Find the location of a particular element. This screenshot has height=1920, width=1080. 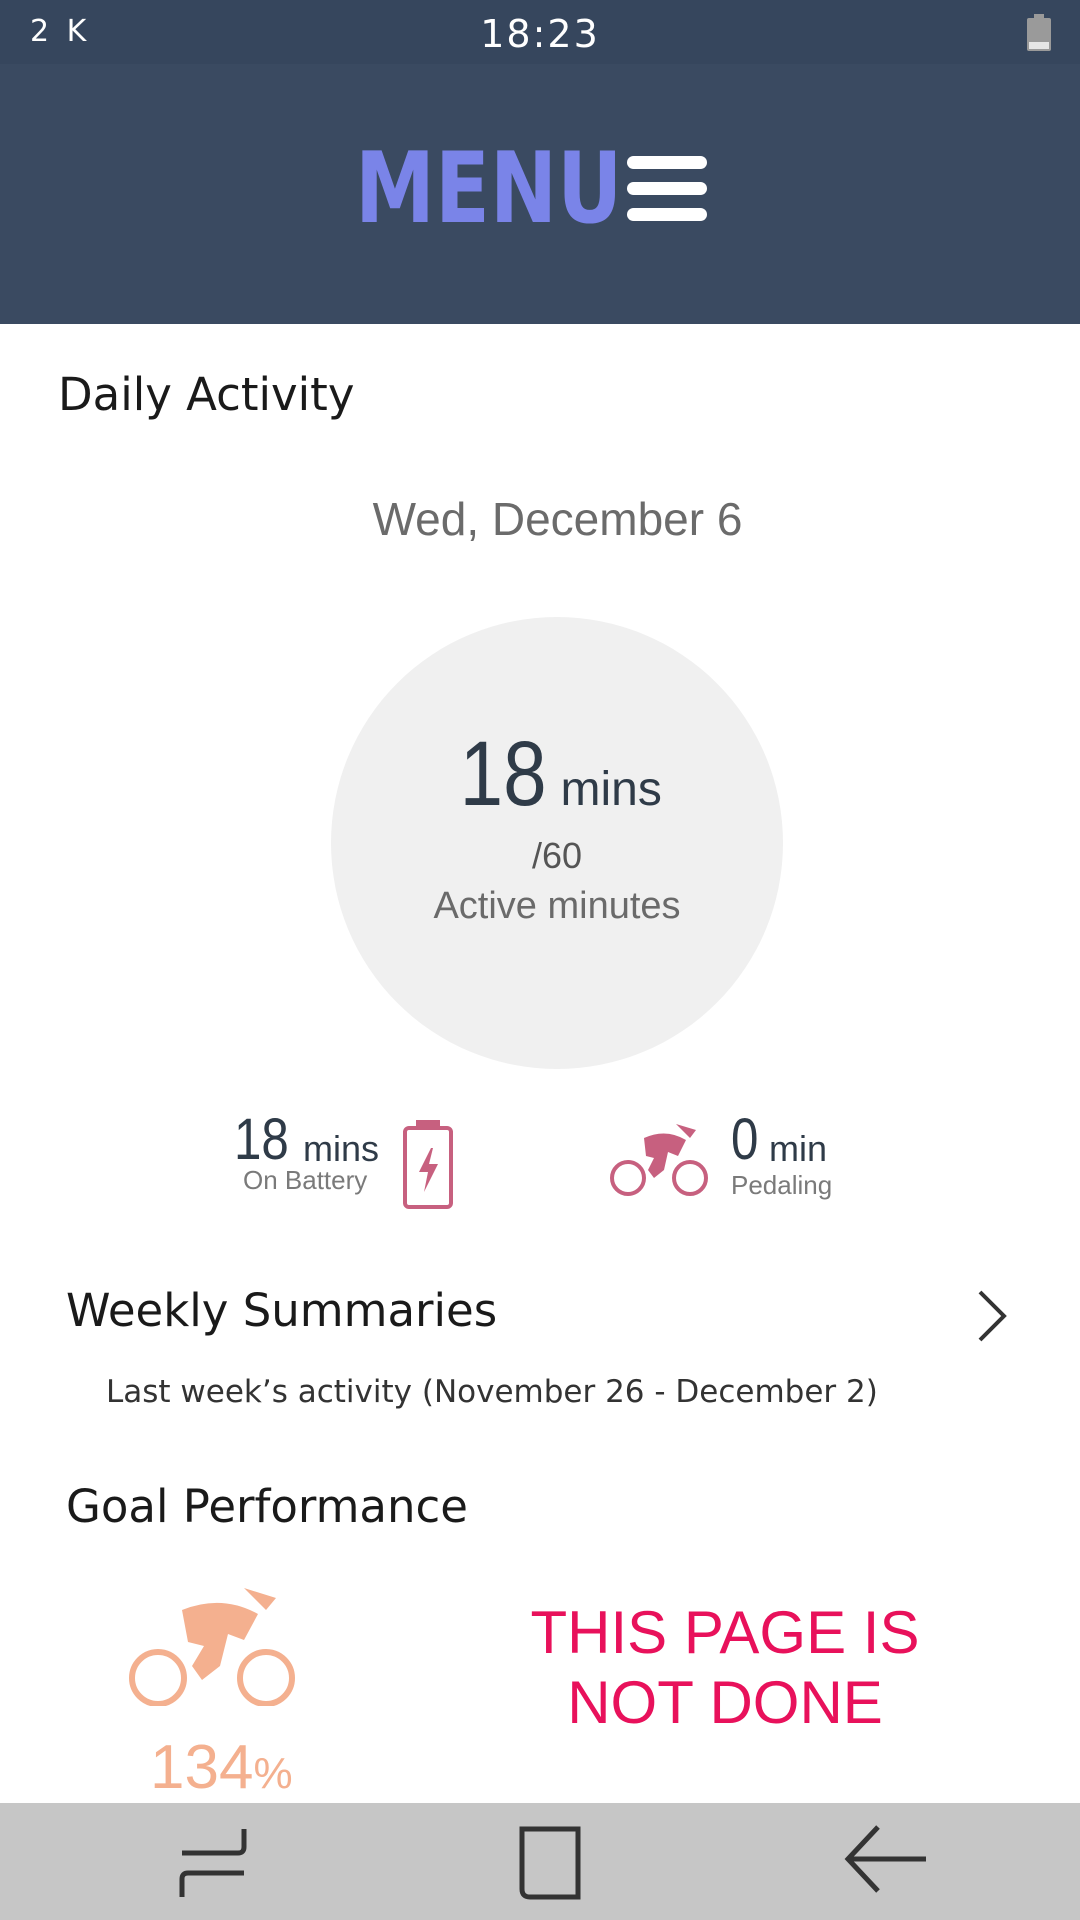

back-arrow-icon is located at coordinates (887, 1863).